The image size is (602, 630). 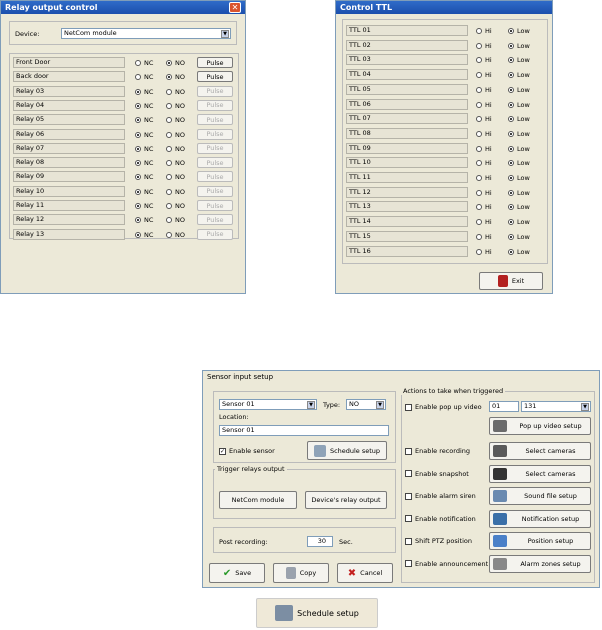 I want to click on action-checkbox: Enable announcement, so click(x=446, y=564).